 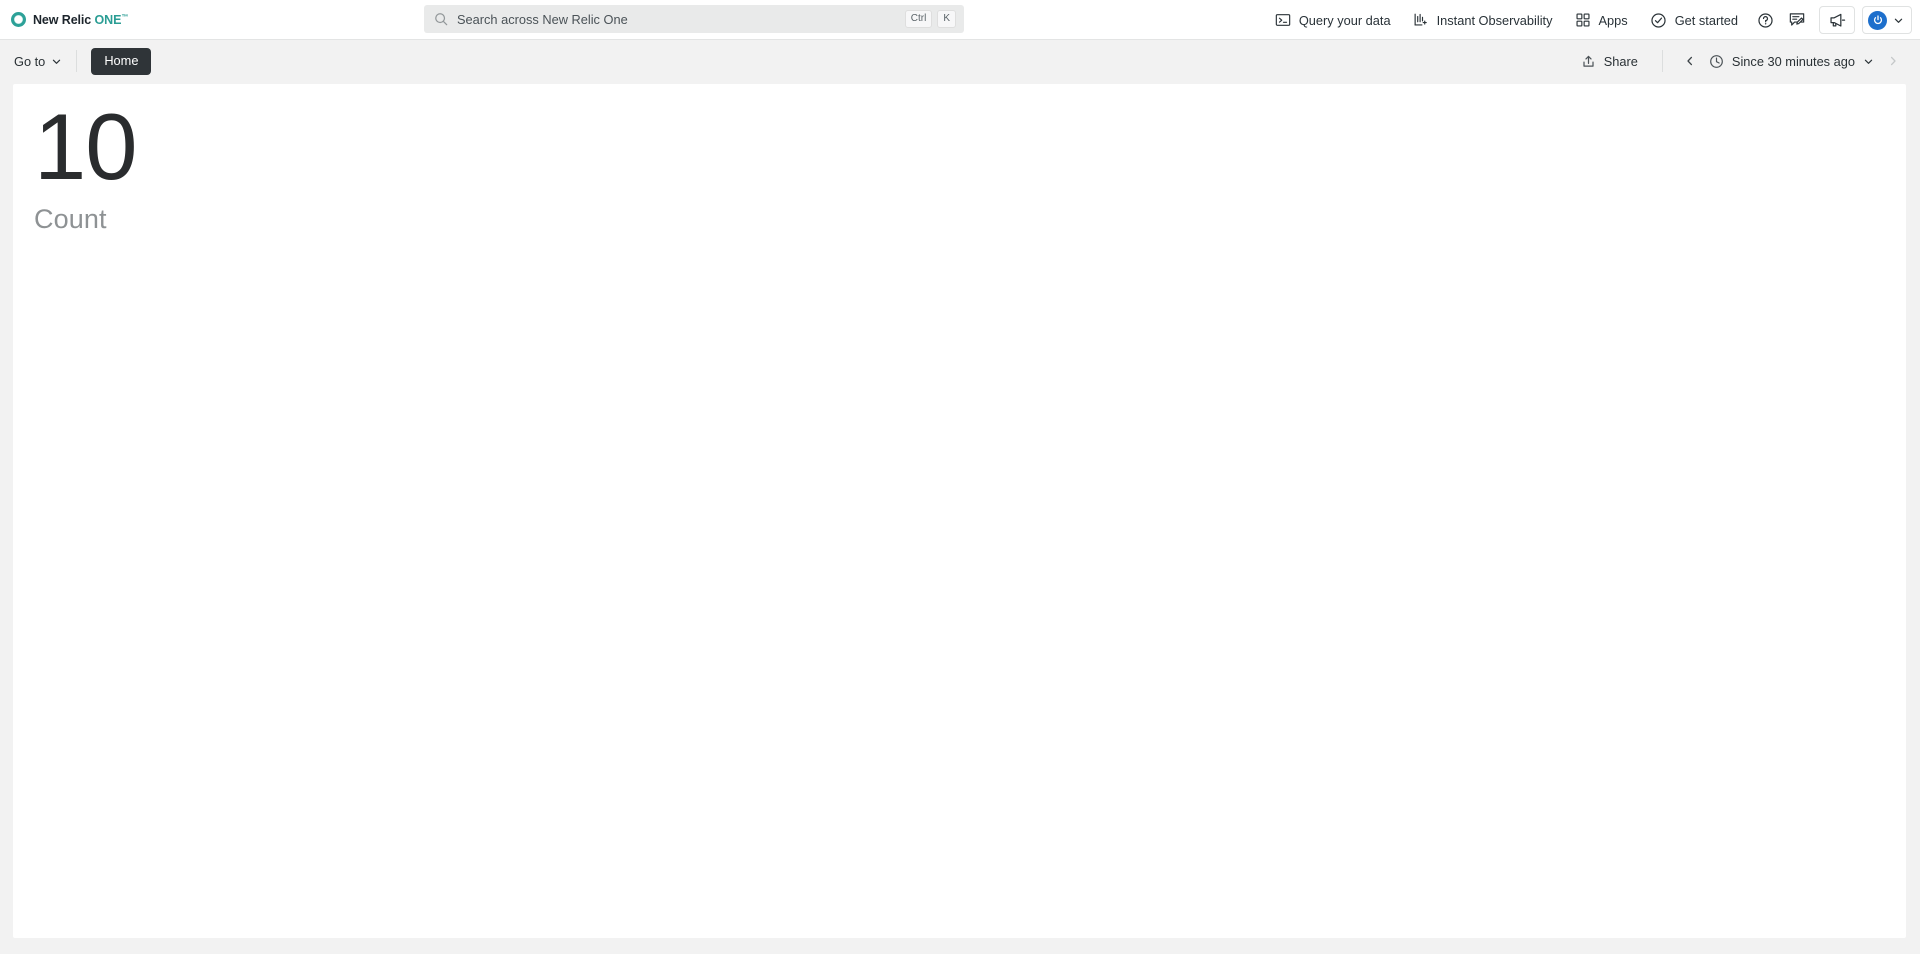 I want to click on nav-item-query-your-data: Query your data, so click(x=1333, y=20).